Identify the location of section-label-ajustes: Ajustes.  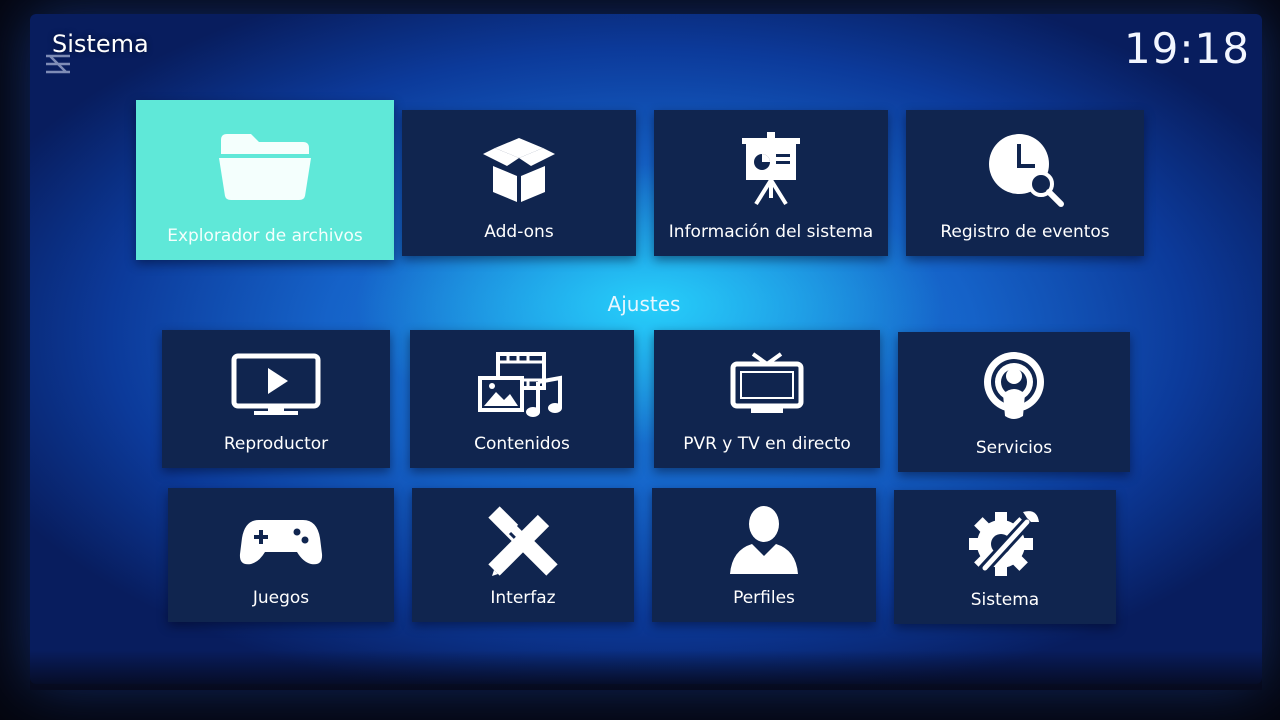
(644, 304).